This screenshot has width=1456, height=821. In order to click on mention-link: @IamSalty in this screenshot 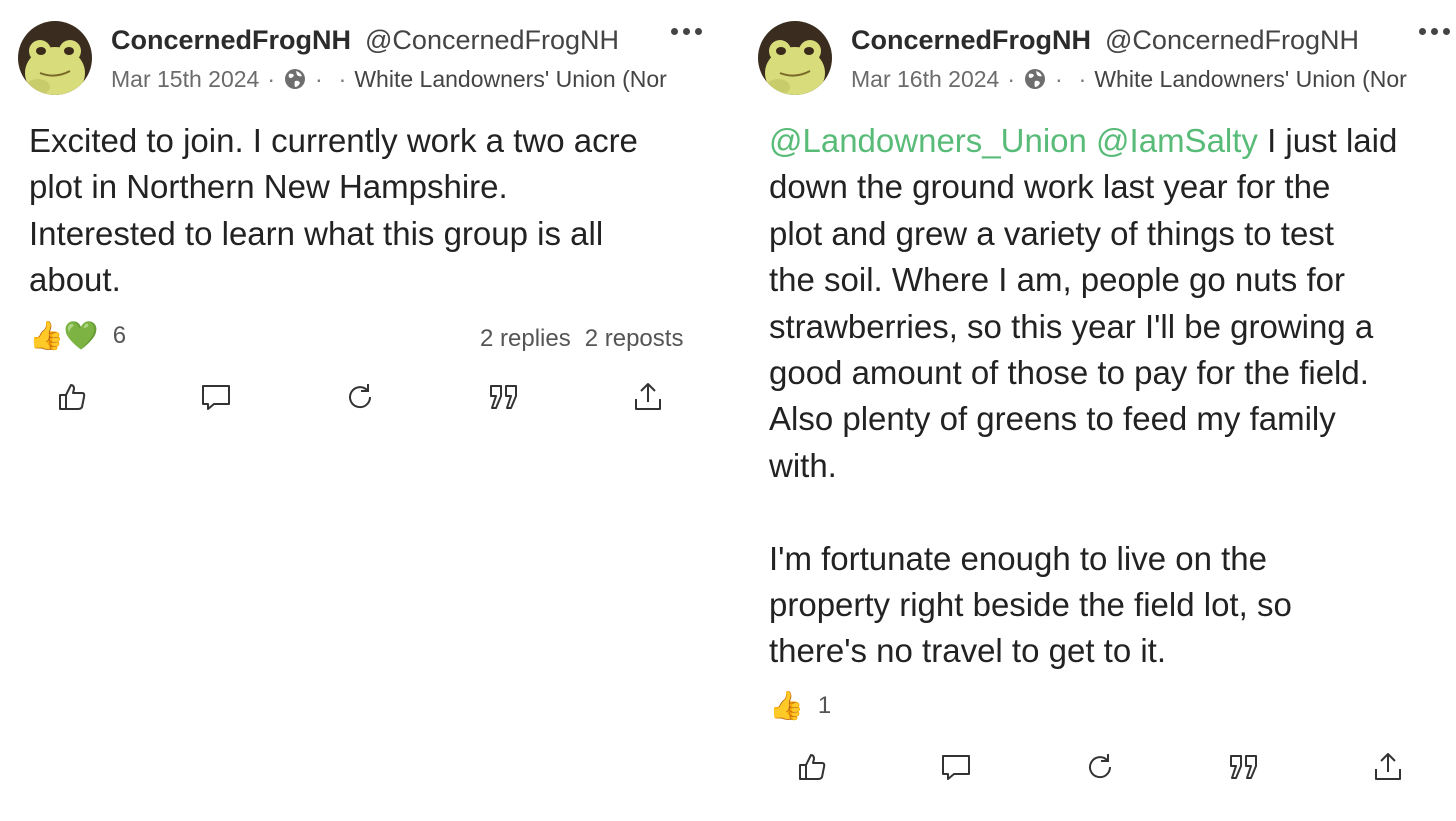, I will do `click(1177, 140)`.